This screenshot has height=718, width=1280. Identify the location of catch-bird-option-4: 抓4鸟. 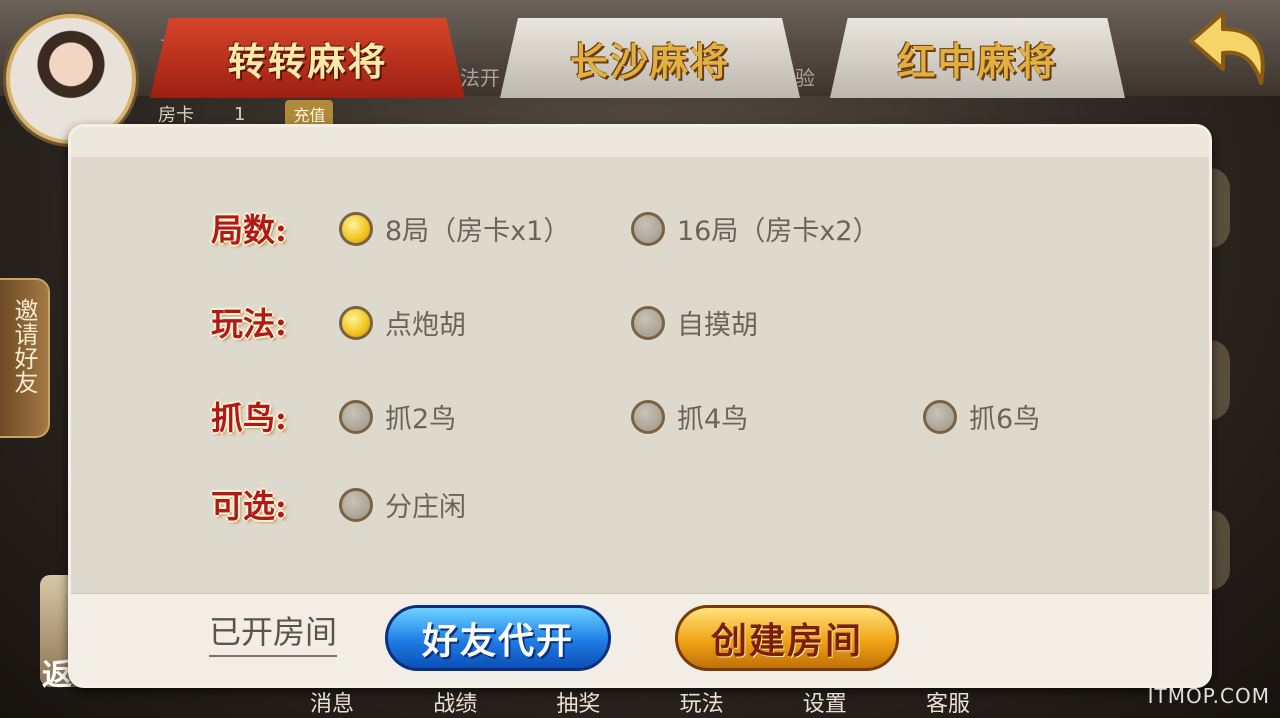
(689, 416).